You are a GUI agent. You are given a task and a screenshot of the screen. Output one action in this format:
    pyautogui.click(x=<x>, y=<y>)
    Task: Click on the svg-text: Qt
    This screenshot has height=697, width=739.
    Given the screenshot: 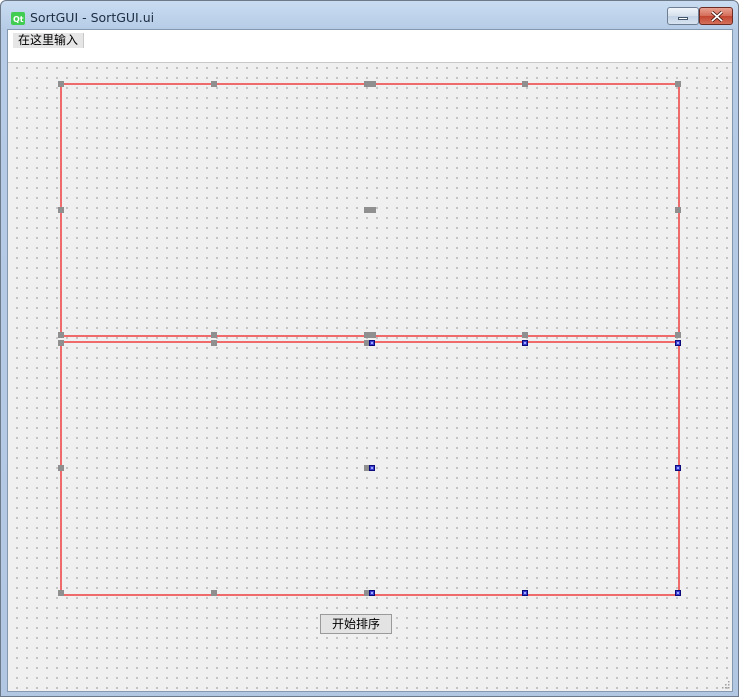 What is the action you would take?
    pyautogui.click(x=18, y=19)
    